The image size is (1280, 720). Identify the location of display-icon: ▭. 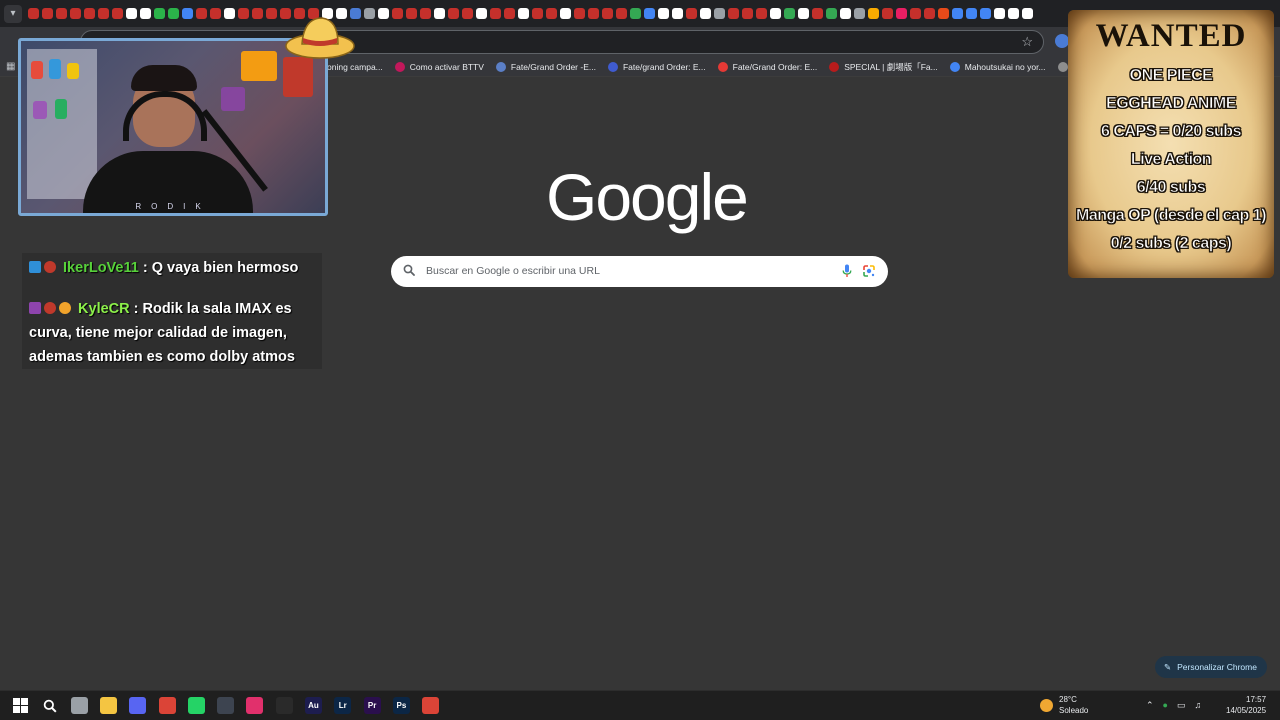
(1181, 705).